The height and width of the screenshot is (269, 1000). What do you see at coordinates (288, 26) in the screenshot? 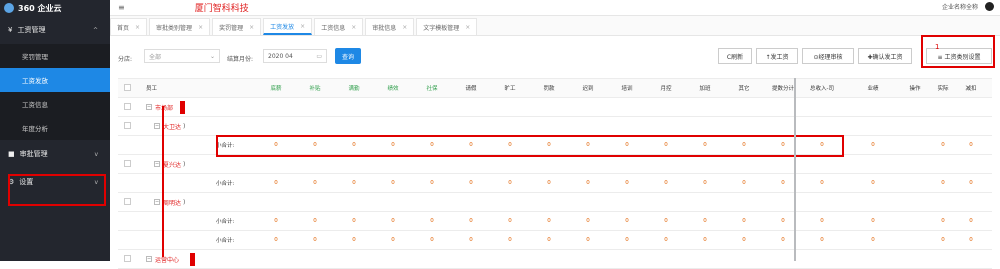
I see `tab-item: 工资发放 ×` at bounding box center [288, 26].